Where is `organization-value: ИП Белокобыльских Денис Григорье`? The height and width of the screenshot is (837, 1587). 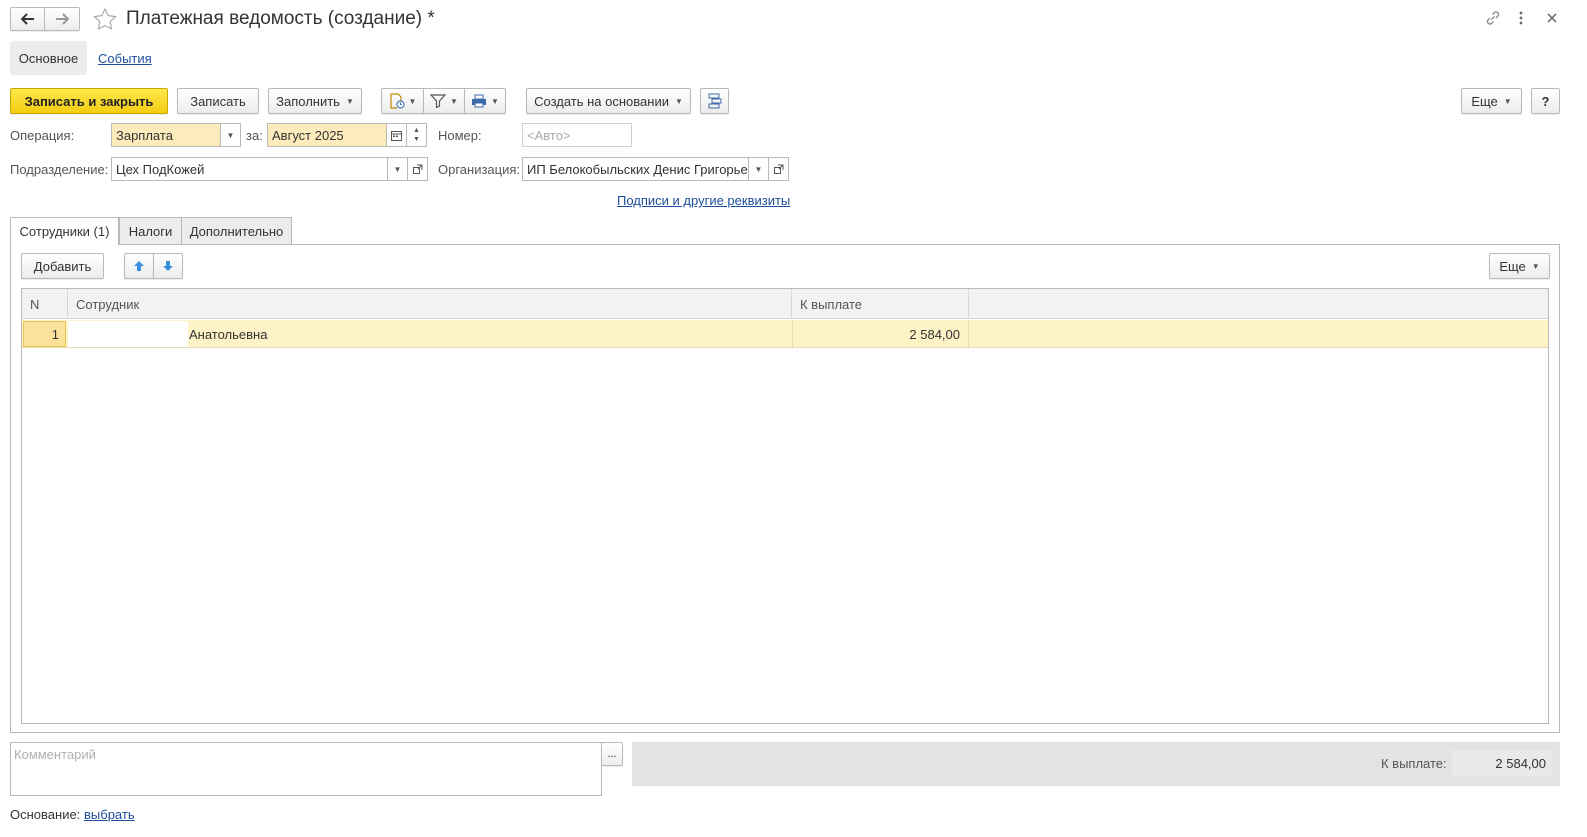
organization-value: ИП Белокобыльских Денис Григорье is located at coordinates (637, 169).